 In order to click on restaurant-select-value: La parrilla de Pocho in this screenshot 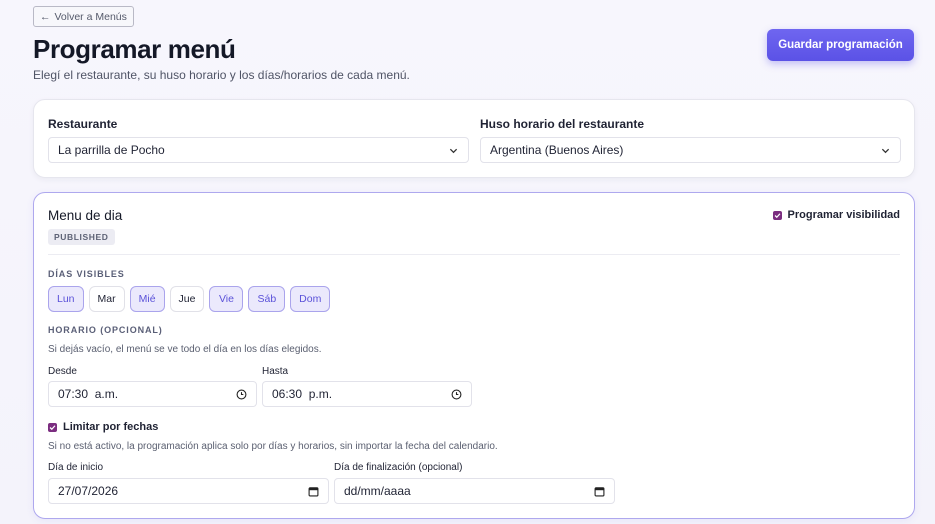, I will do `click(111, 150)`.